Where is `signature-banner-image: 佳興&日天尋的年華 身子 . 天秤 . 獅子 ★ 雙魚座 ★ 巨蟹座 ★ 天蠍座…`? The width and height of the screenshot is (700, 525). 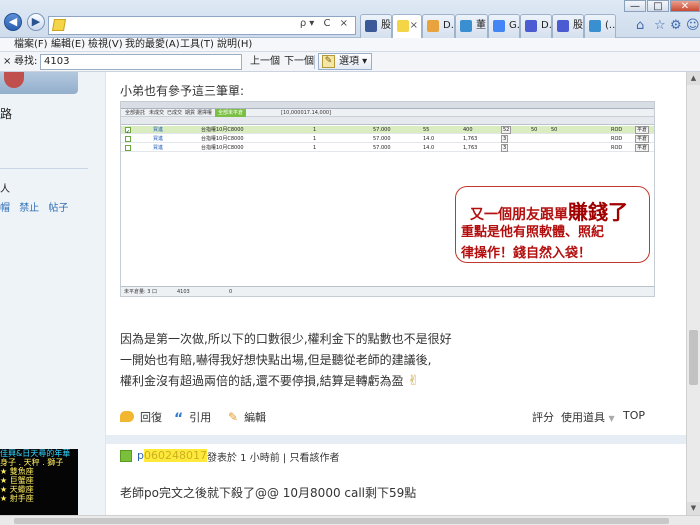
signature-banner-image: 佳興&日天尋的年華 身子 . 天秤 . 獅子 ★ 雙魚座 ★ 巨蟹座 ★ 天蠍座… is located at coordinates (39, 482).